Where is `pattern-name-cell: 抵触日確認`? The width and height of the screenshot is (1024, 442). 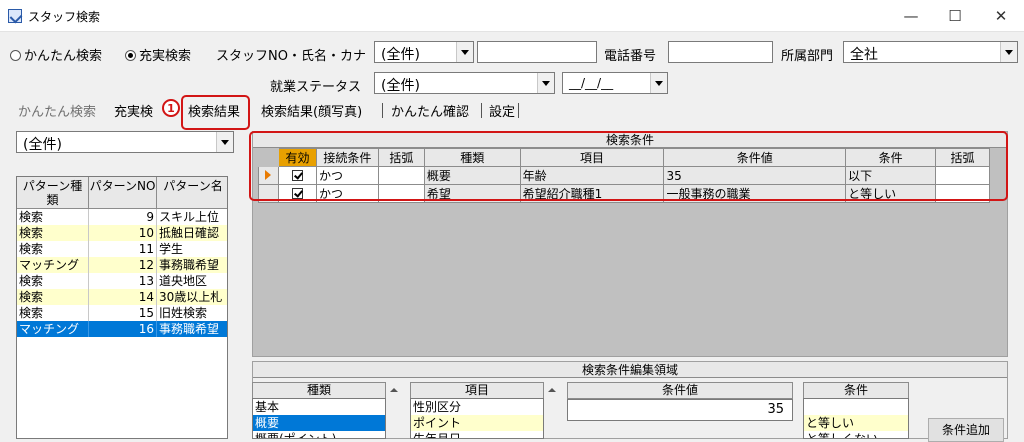 pattern-name-cell: 抵触日確認 is located at coordinates (192, 233).